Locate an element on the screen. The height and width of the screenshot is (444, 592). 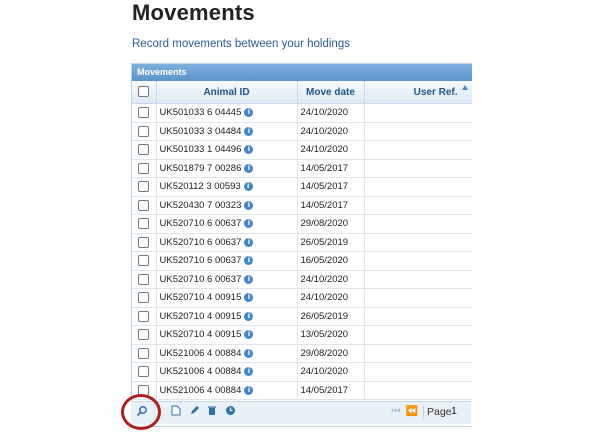
table-row: UK521006 4 00884 i 24/10/2020 is located at coordinates (302, 372).